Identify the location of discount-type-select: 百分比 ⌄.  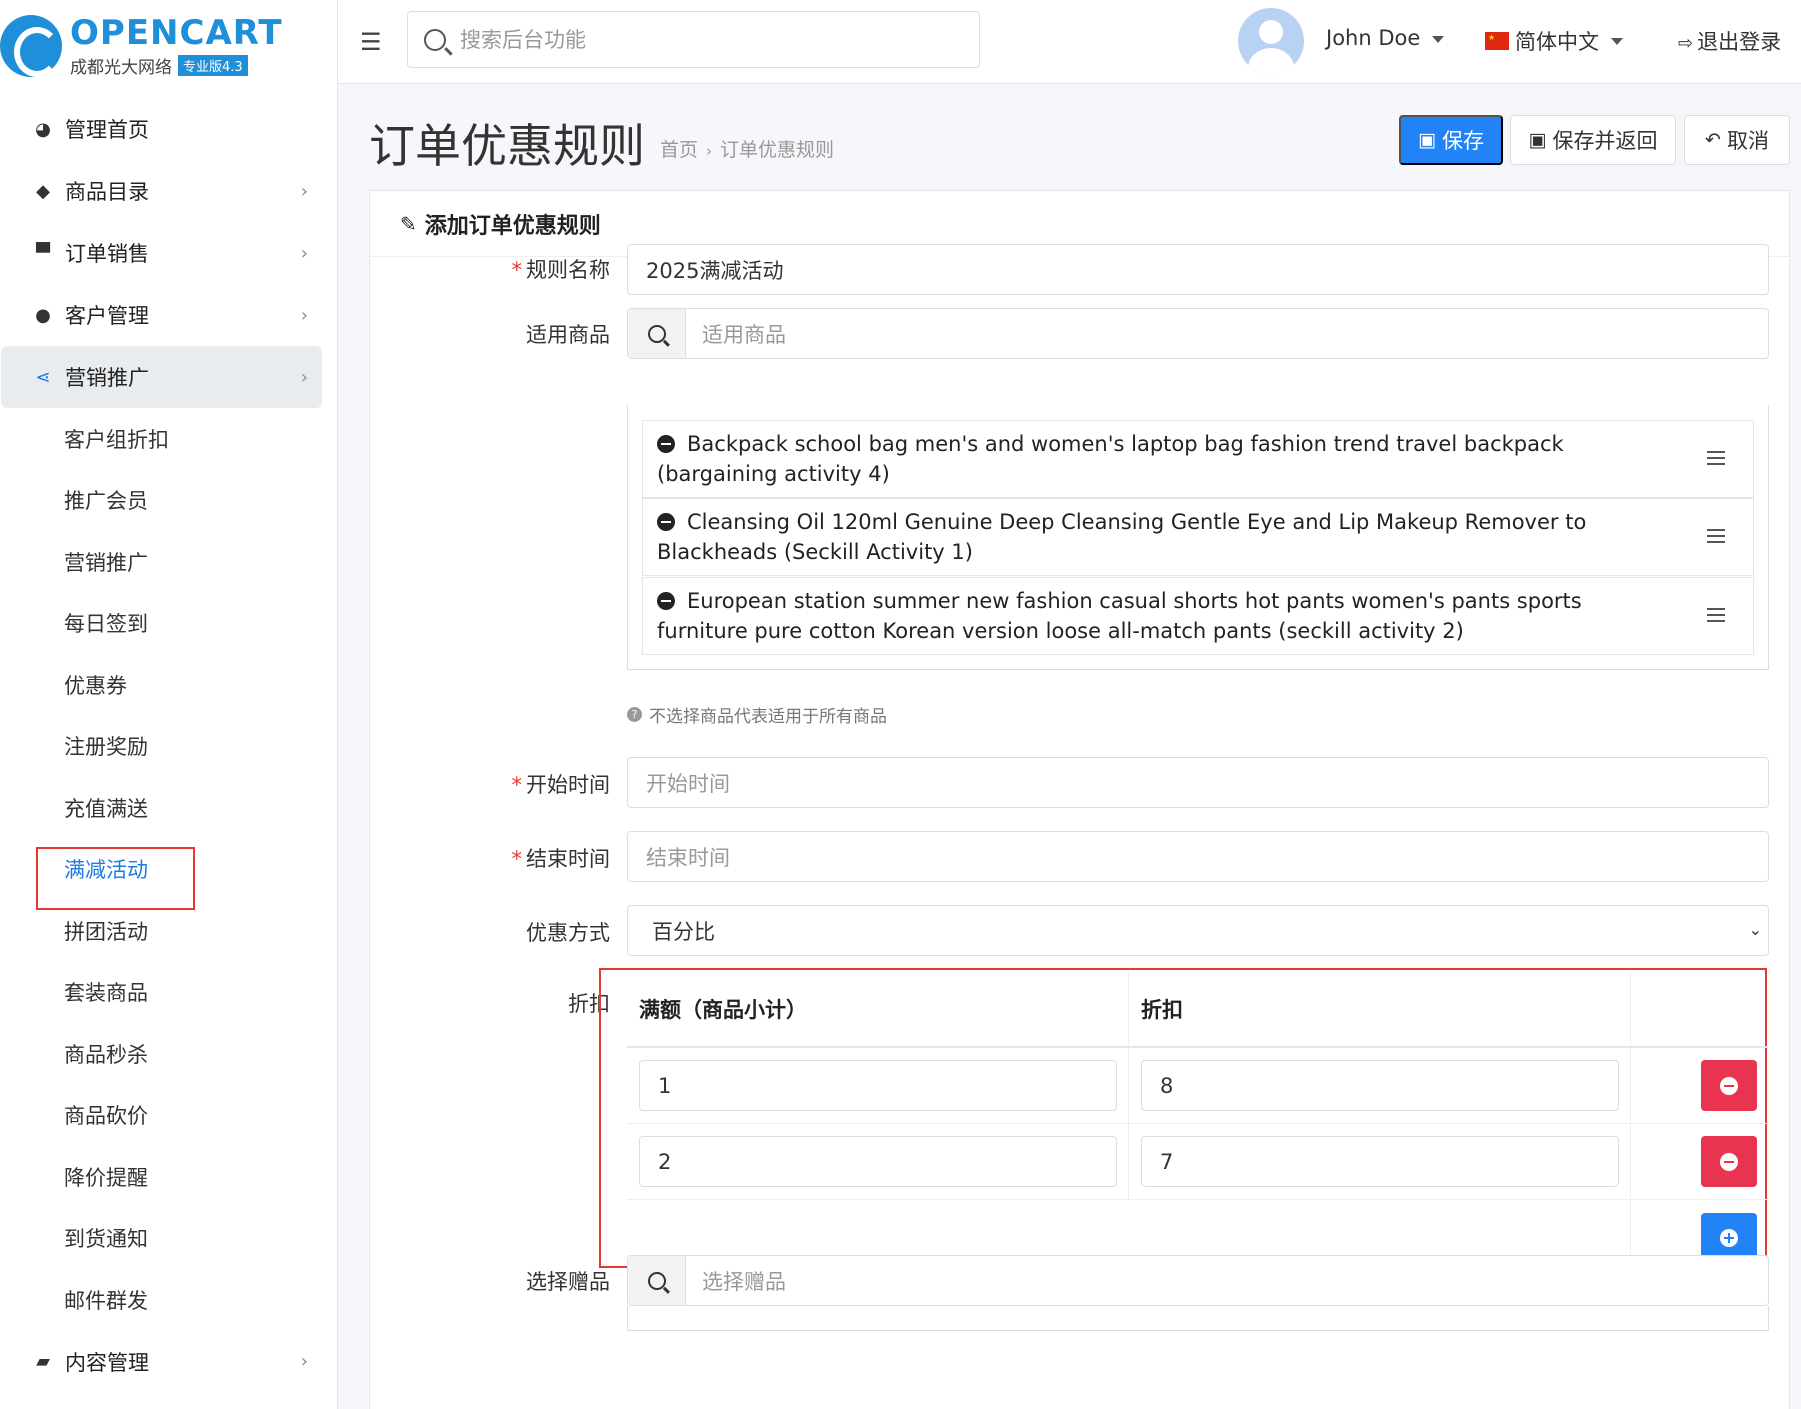
(1198, 930).